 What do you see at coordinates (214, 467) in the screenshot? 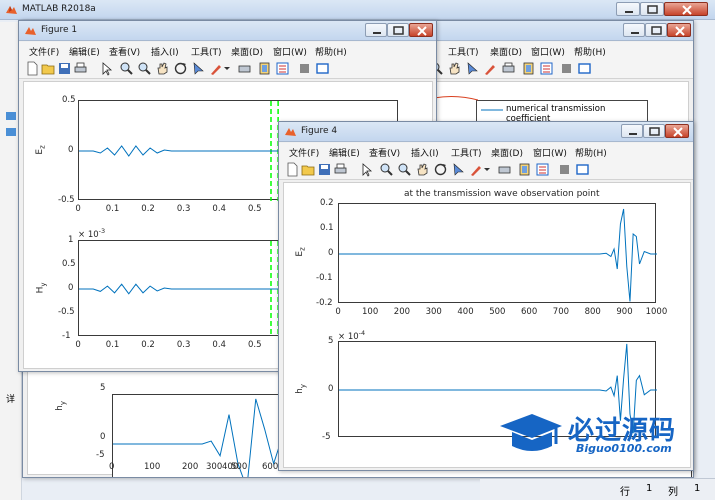
I see `bg-xtick: 300` at bounding box center [214, 467].